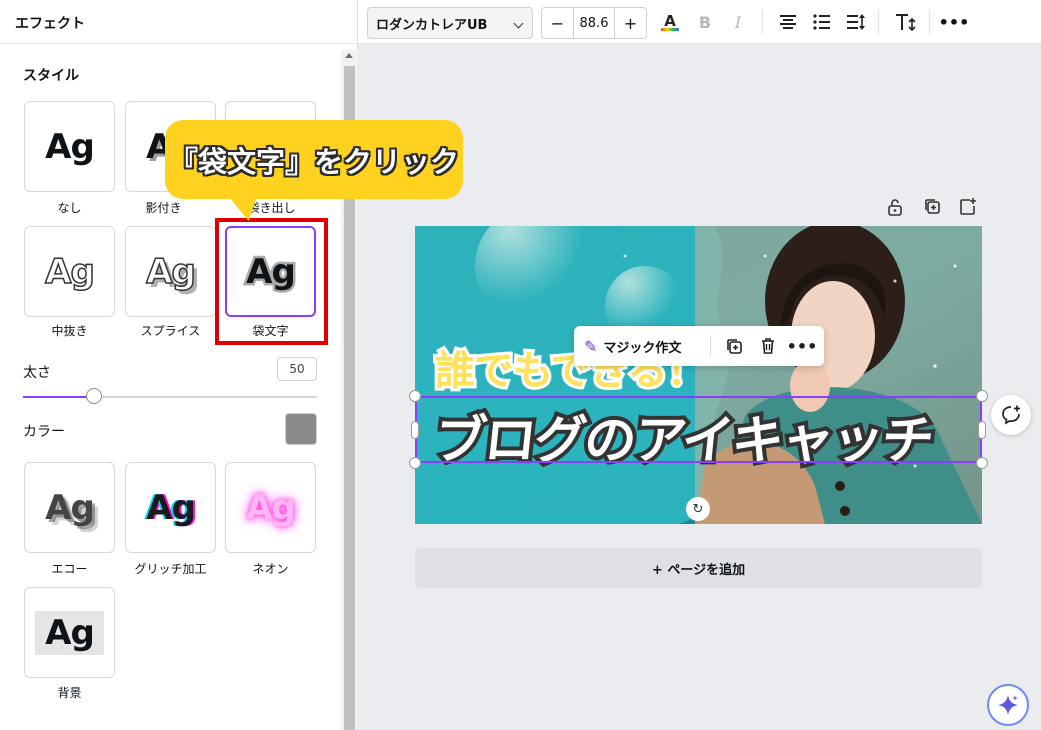 The height and width of the screenshot is (730, 1041). I want to click on svg-text: A, so click(670, 21).